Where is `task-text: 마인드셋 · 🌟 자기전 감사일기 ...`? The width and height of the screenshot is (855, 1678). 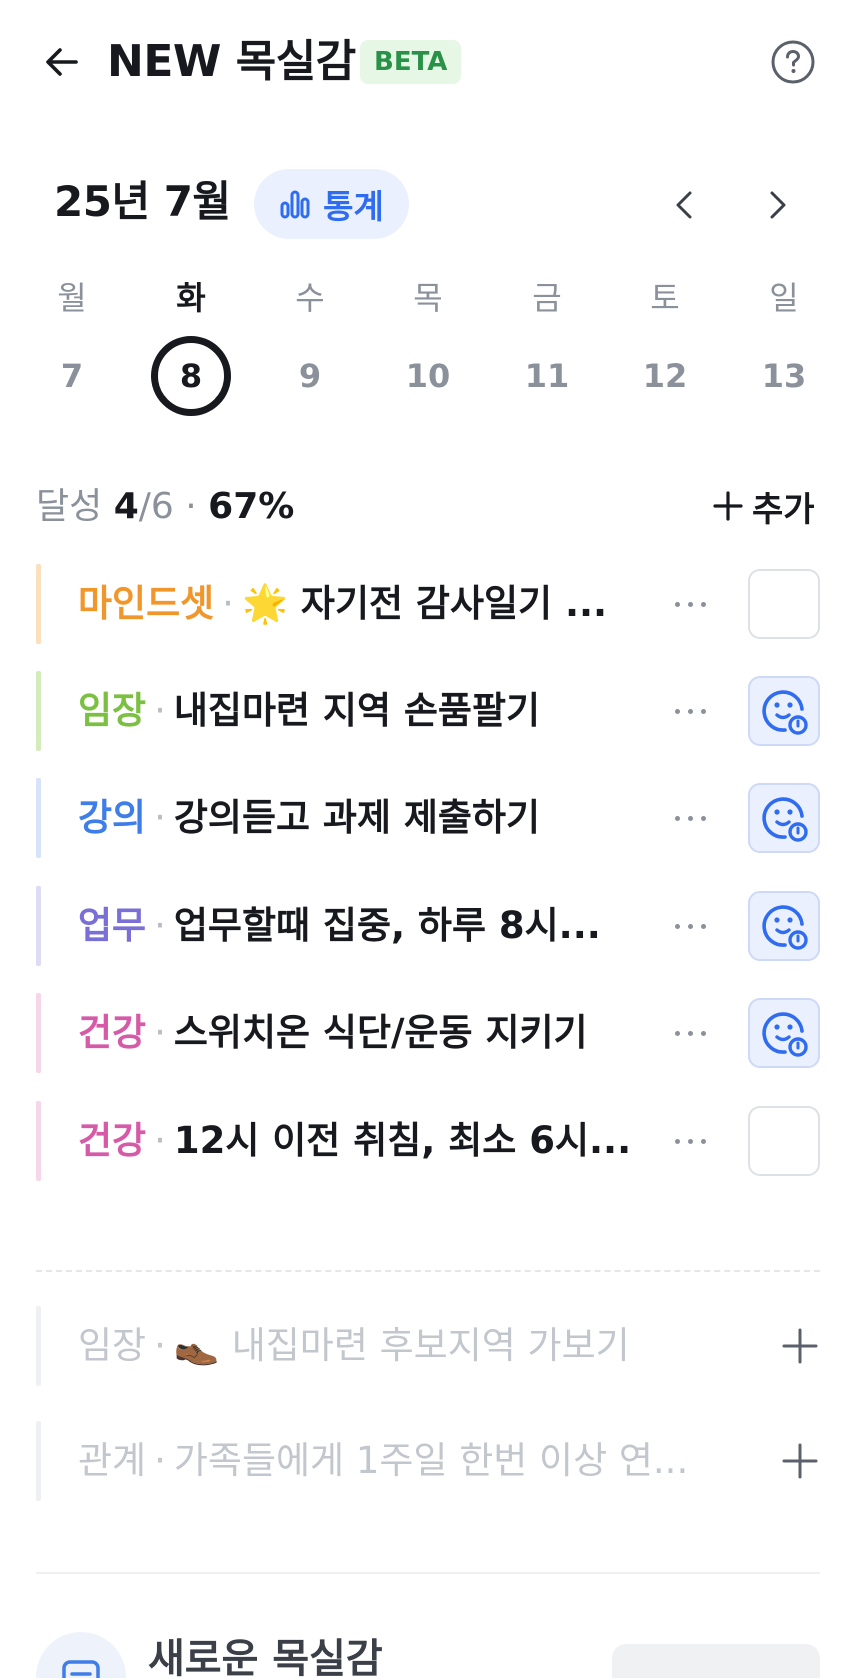 task-text: 마인드셋 · 🌟 자기전 감사일기 ... is located at coordinates (363, 604).